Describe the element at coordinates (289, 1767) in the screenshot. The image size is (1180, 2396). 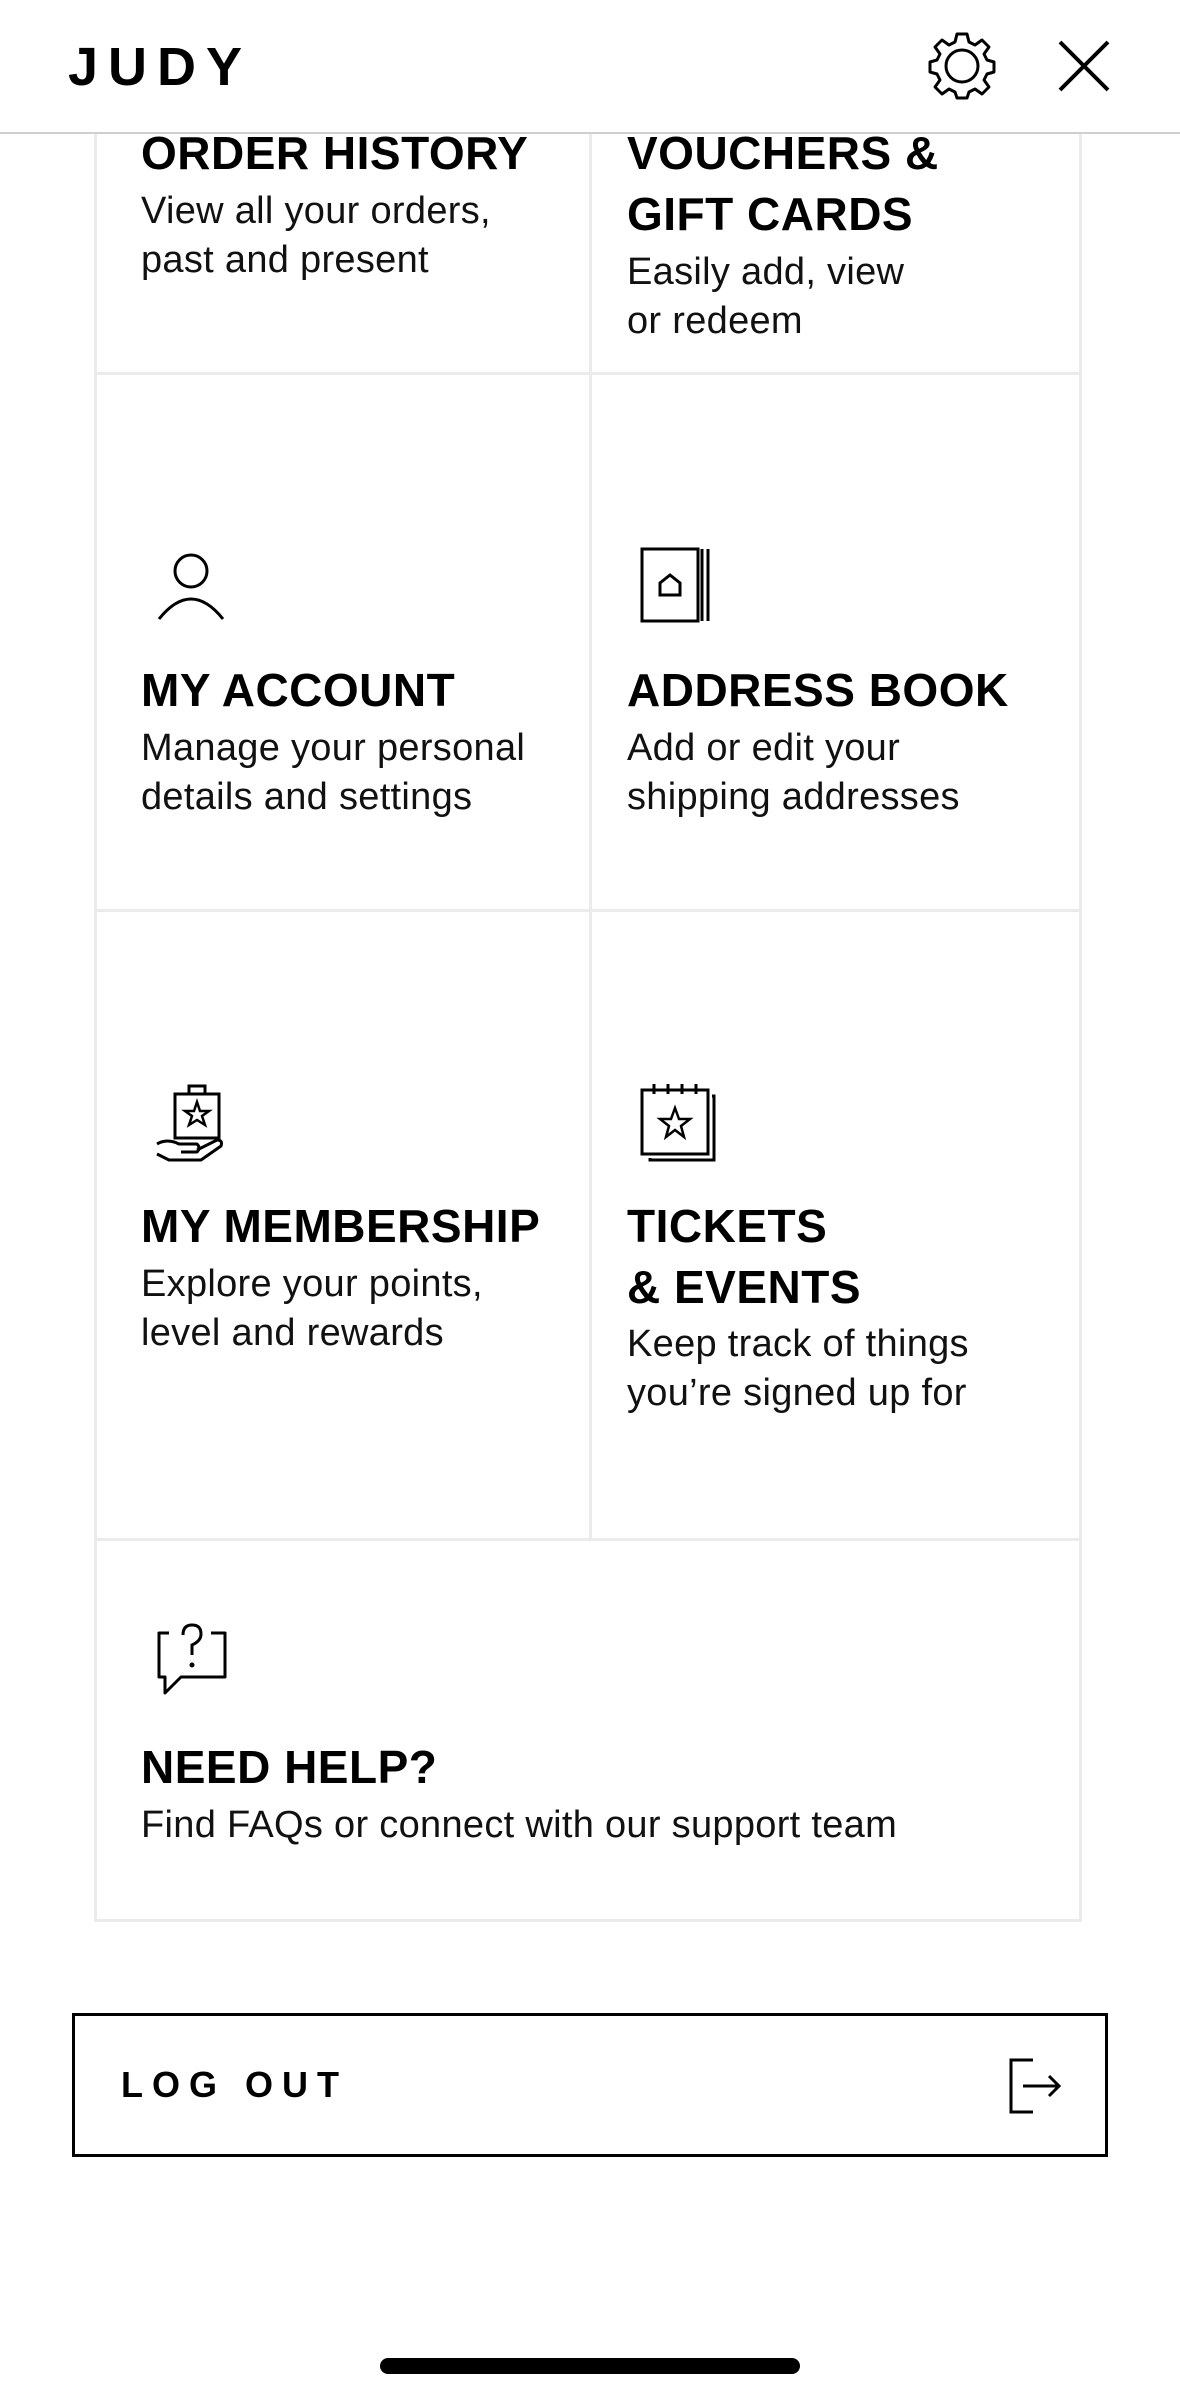
I see `need-help-title: NEED HELP?` at that location.